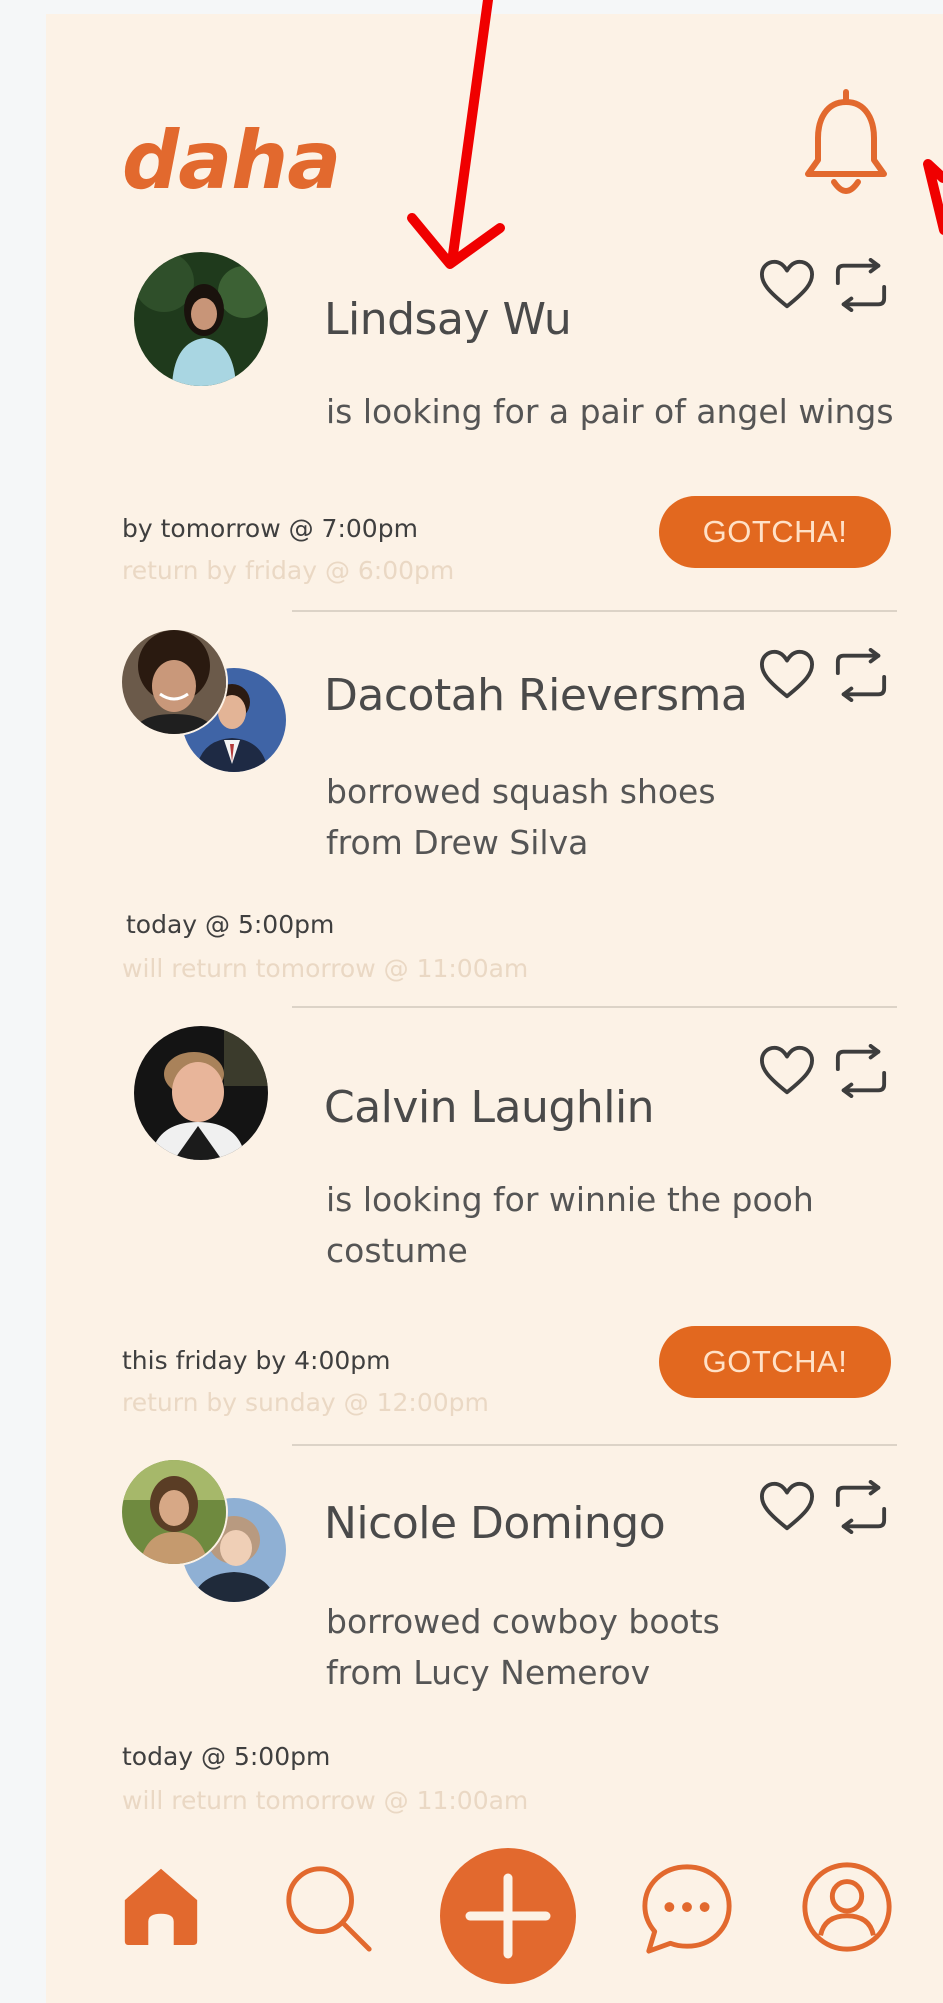 This screenshot has width=943, height=2003. What do you see at coordinates (846, 148) in the screenshot?
I see `bell-icon` at bounding box center [846, 148].